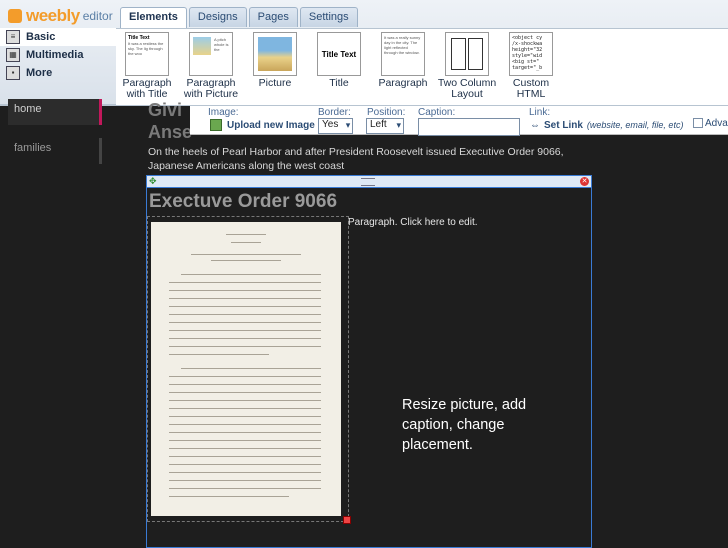 The width and height of the screenshot is (728, 548). Describe the element at coordinates (13, 73) in the screenshot. I see `grid-icon: ▪` at that location.